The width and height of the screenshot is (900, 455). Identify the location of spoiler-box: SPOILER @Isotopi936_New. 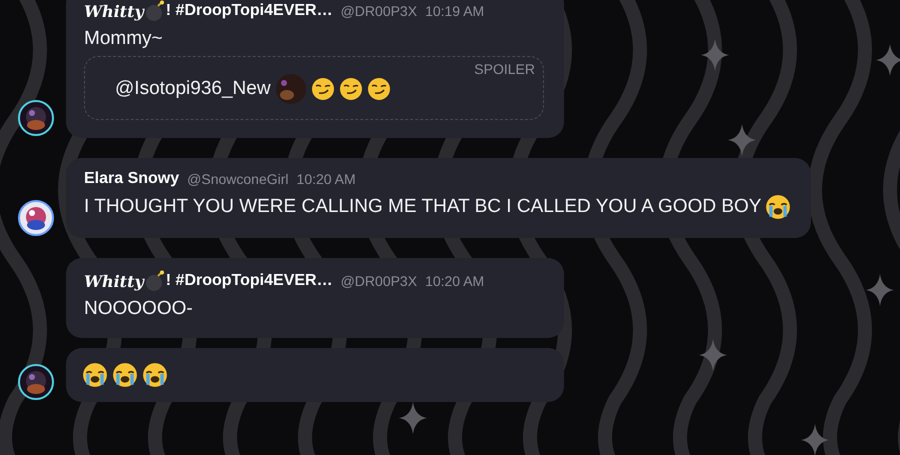
(314, 88).